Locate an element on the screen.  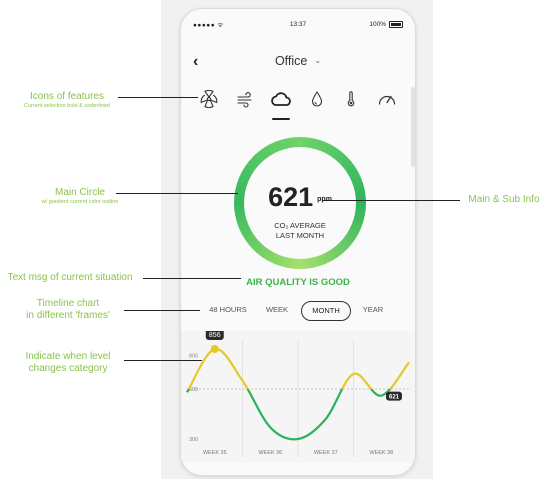
droplet-icon is located at coordinates (317, 99).